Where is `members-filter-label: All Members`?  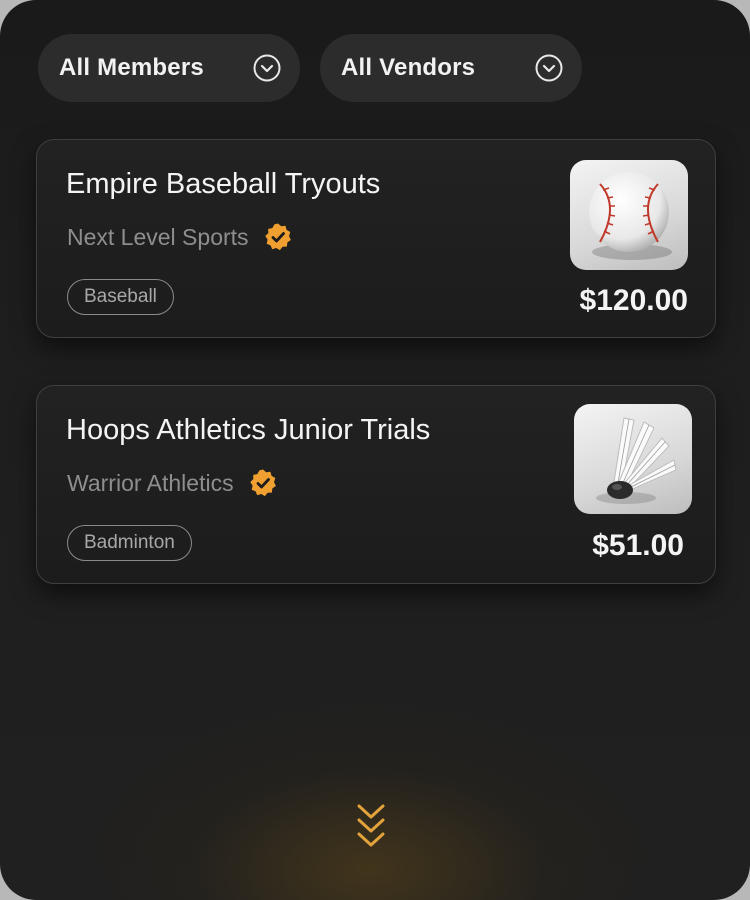 members-filter-label: All Members is located at coordinates (131, 67).